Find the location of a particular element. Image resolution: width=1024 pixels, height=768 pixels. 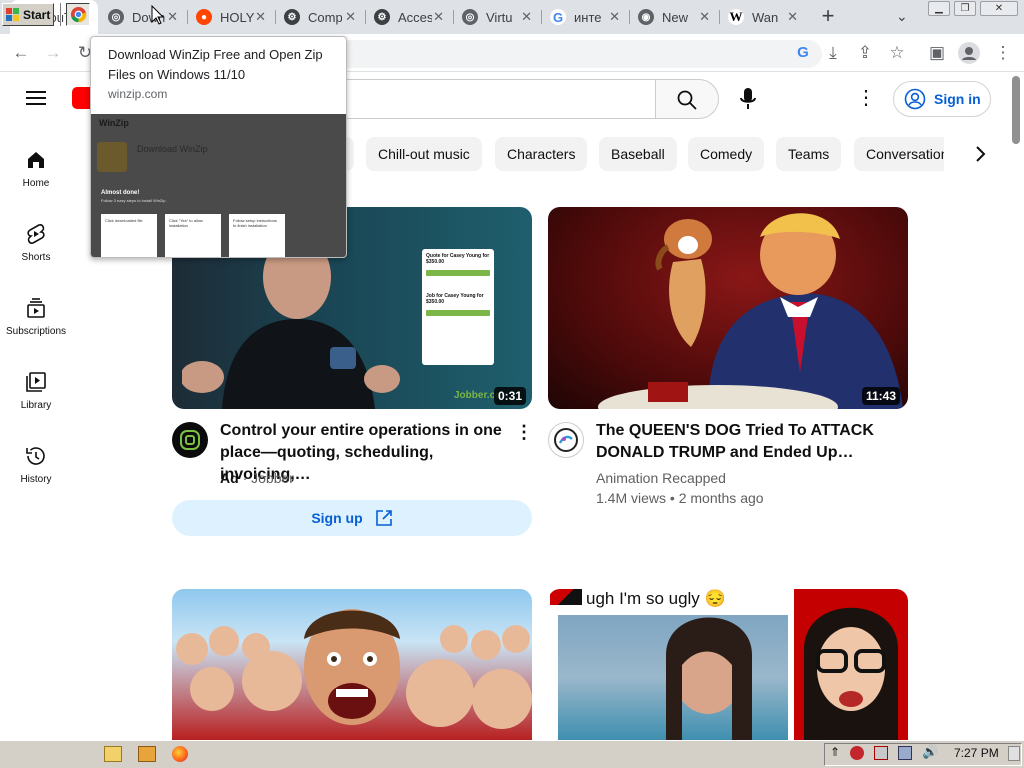

channel-avatar-jobber is located at coordinates (190, 440).